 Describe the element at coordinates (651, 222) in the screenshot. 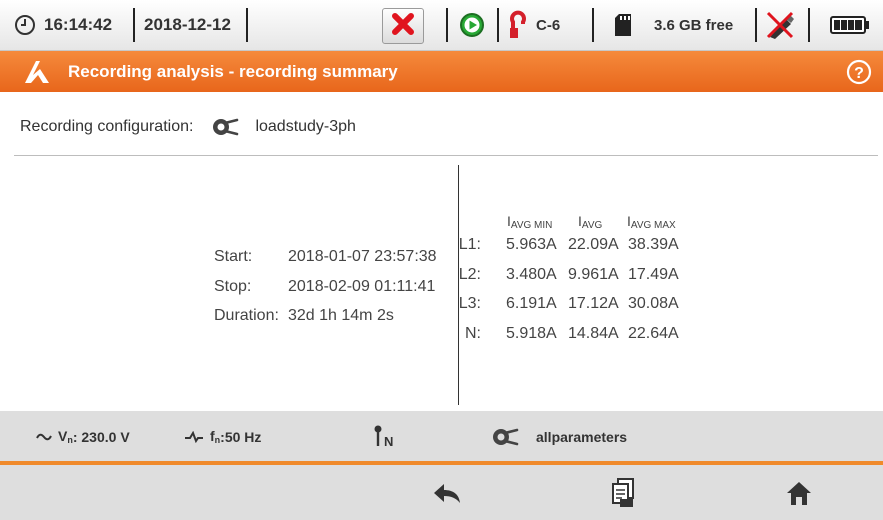

I see `column-header-iavg-max: IAVG MAX` at that location.